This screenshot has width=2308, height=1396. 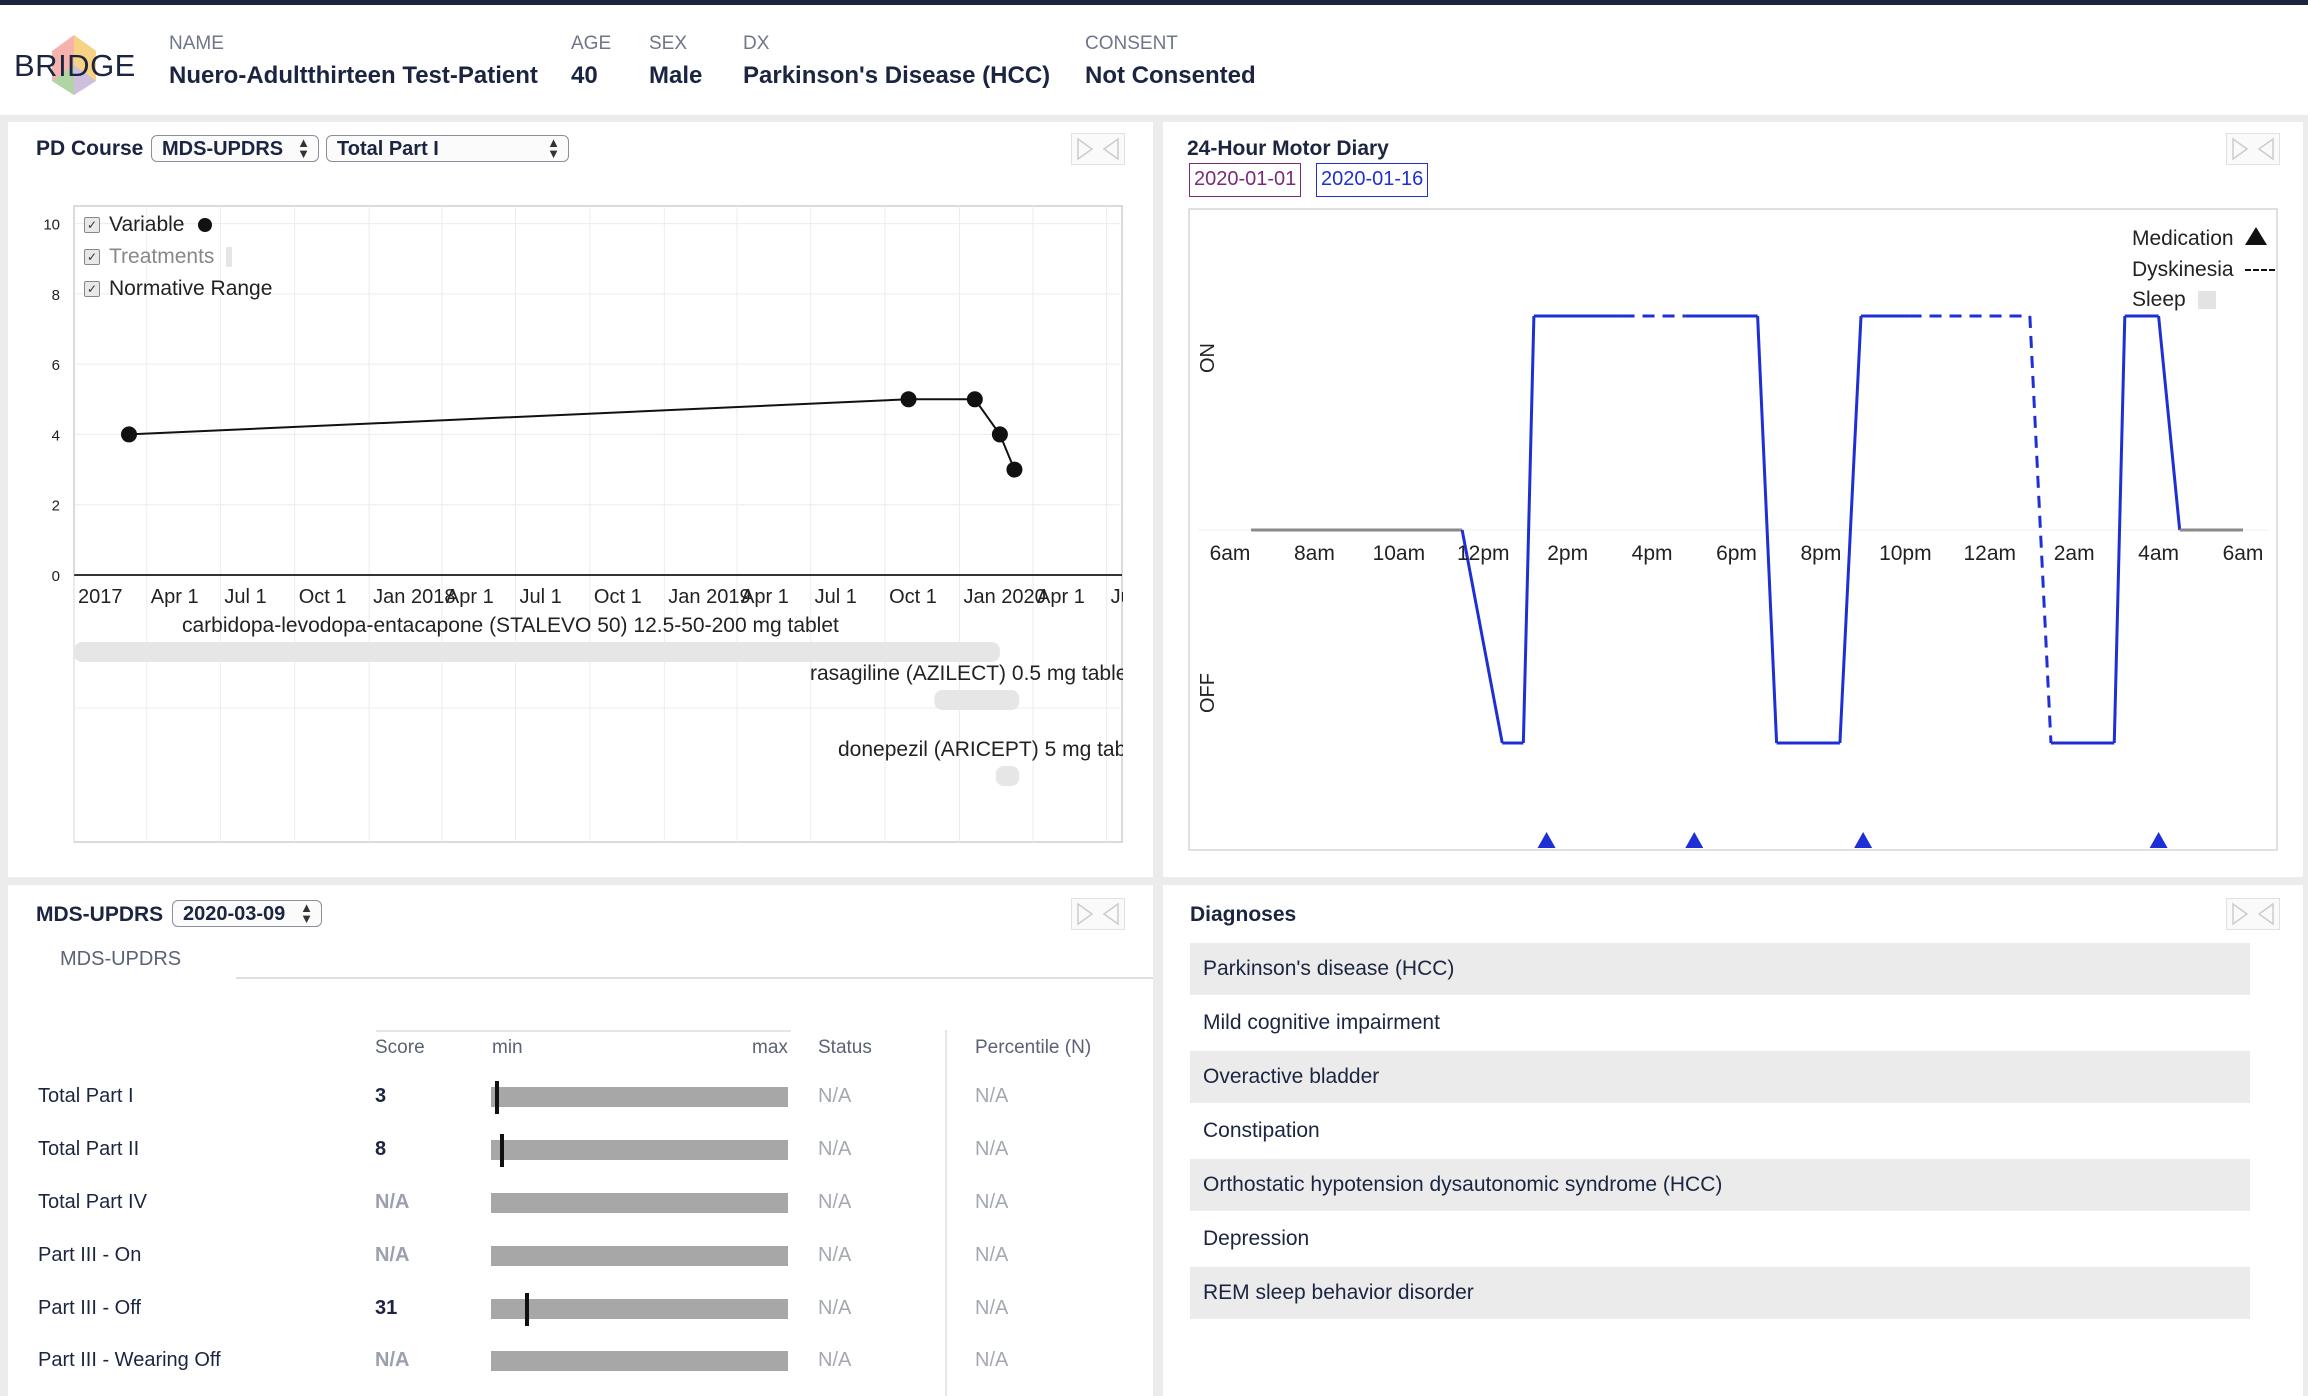 What do you see at coordinates (1720, 969) in the screenshot?
I see `diagnosis-item: Parkinson's disease (HCC)` at bounding box center [1720, 969].